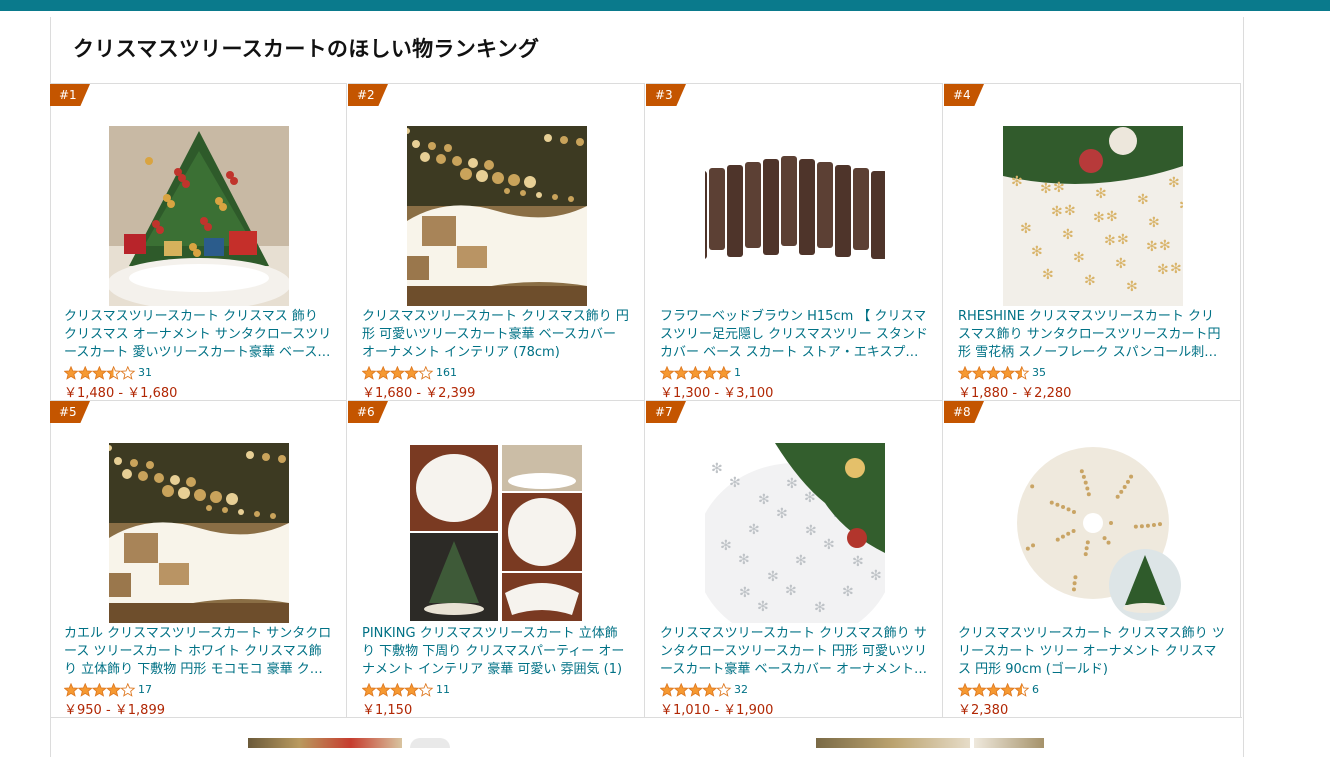 Image resolution: width=1330 pixels, height=757 pixels. I want to click on product-image: ✻✻✻✻✻✻✻✻✻✻✻✻✻✻✻✻✻✻✻✻✻✻✻✻✻✻, so click(1093, 216).